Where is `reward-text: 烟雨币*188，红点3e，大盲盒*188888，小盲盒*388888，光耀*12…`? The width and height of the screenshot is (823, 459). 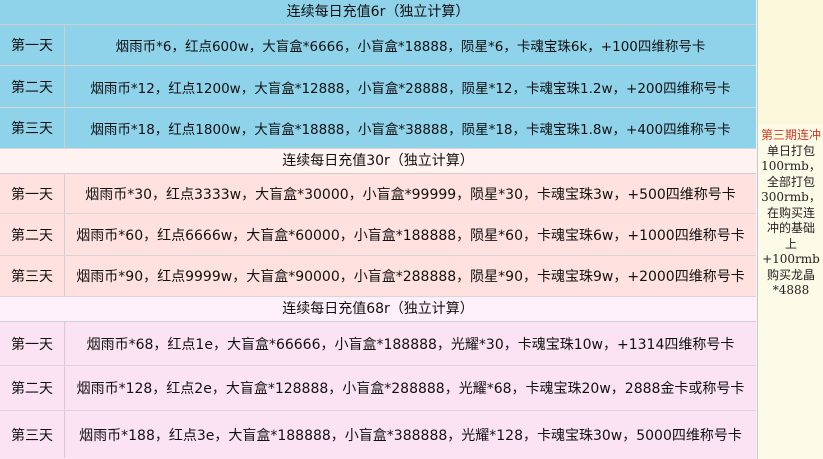 reward-text: 烟雨币*188，红点3e，大盲盒*188888，小盲盒*388888，光耀*12… is located at coordinates (410, 435).